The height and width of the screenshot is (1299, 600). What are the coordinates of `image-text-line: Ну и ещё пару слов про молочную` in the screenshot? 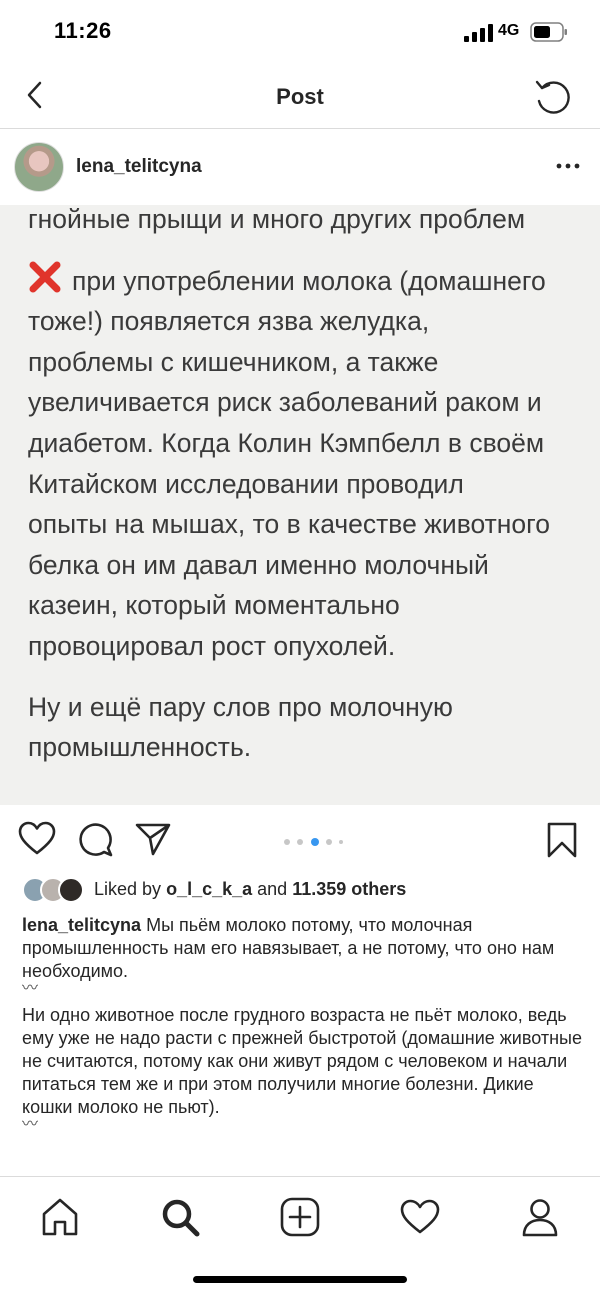 It's located at (240, 706).